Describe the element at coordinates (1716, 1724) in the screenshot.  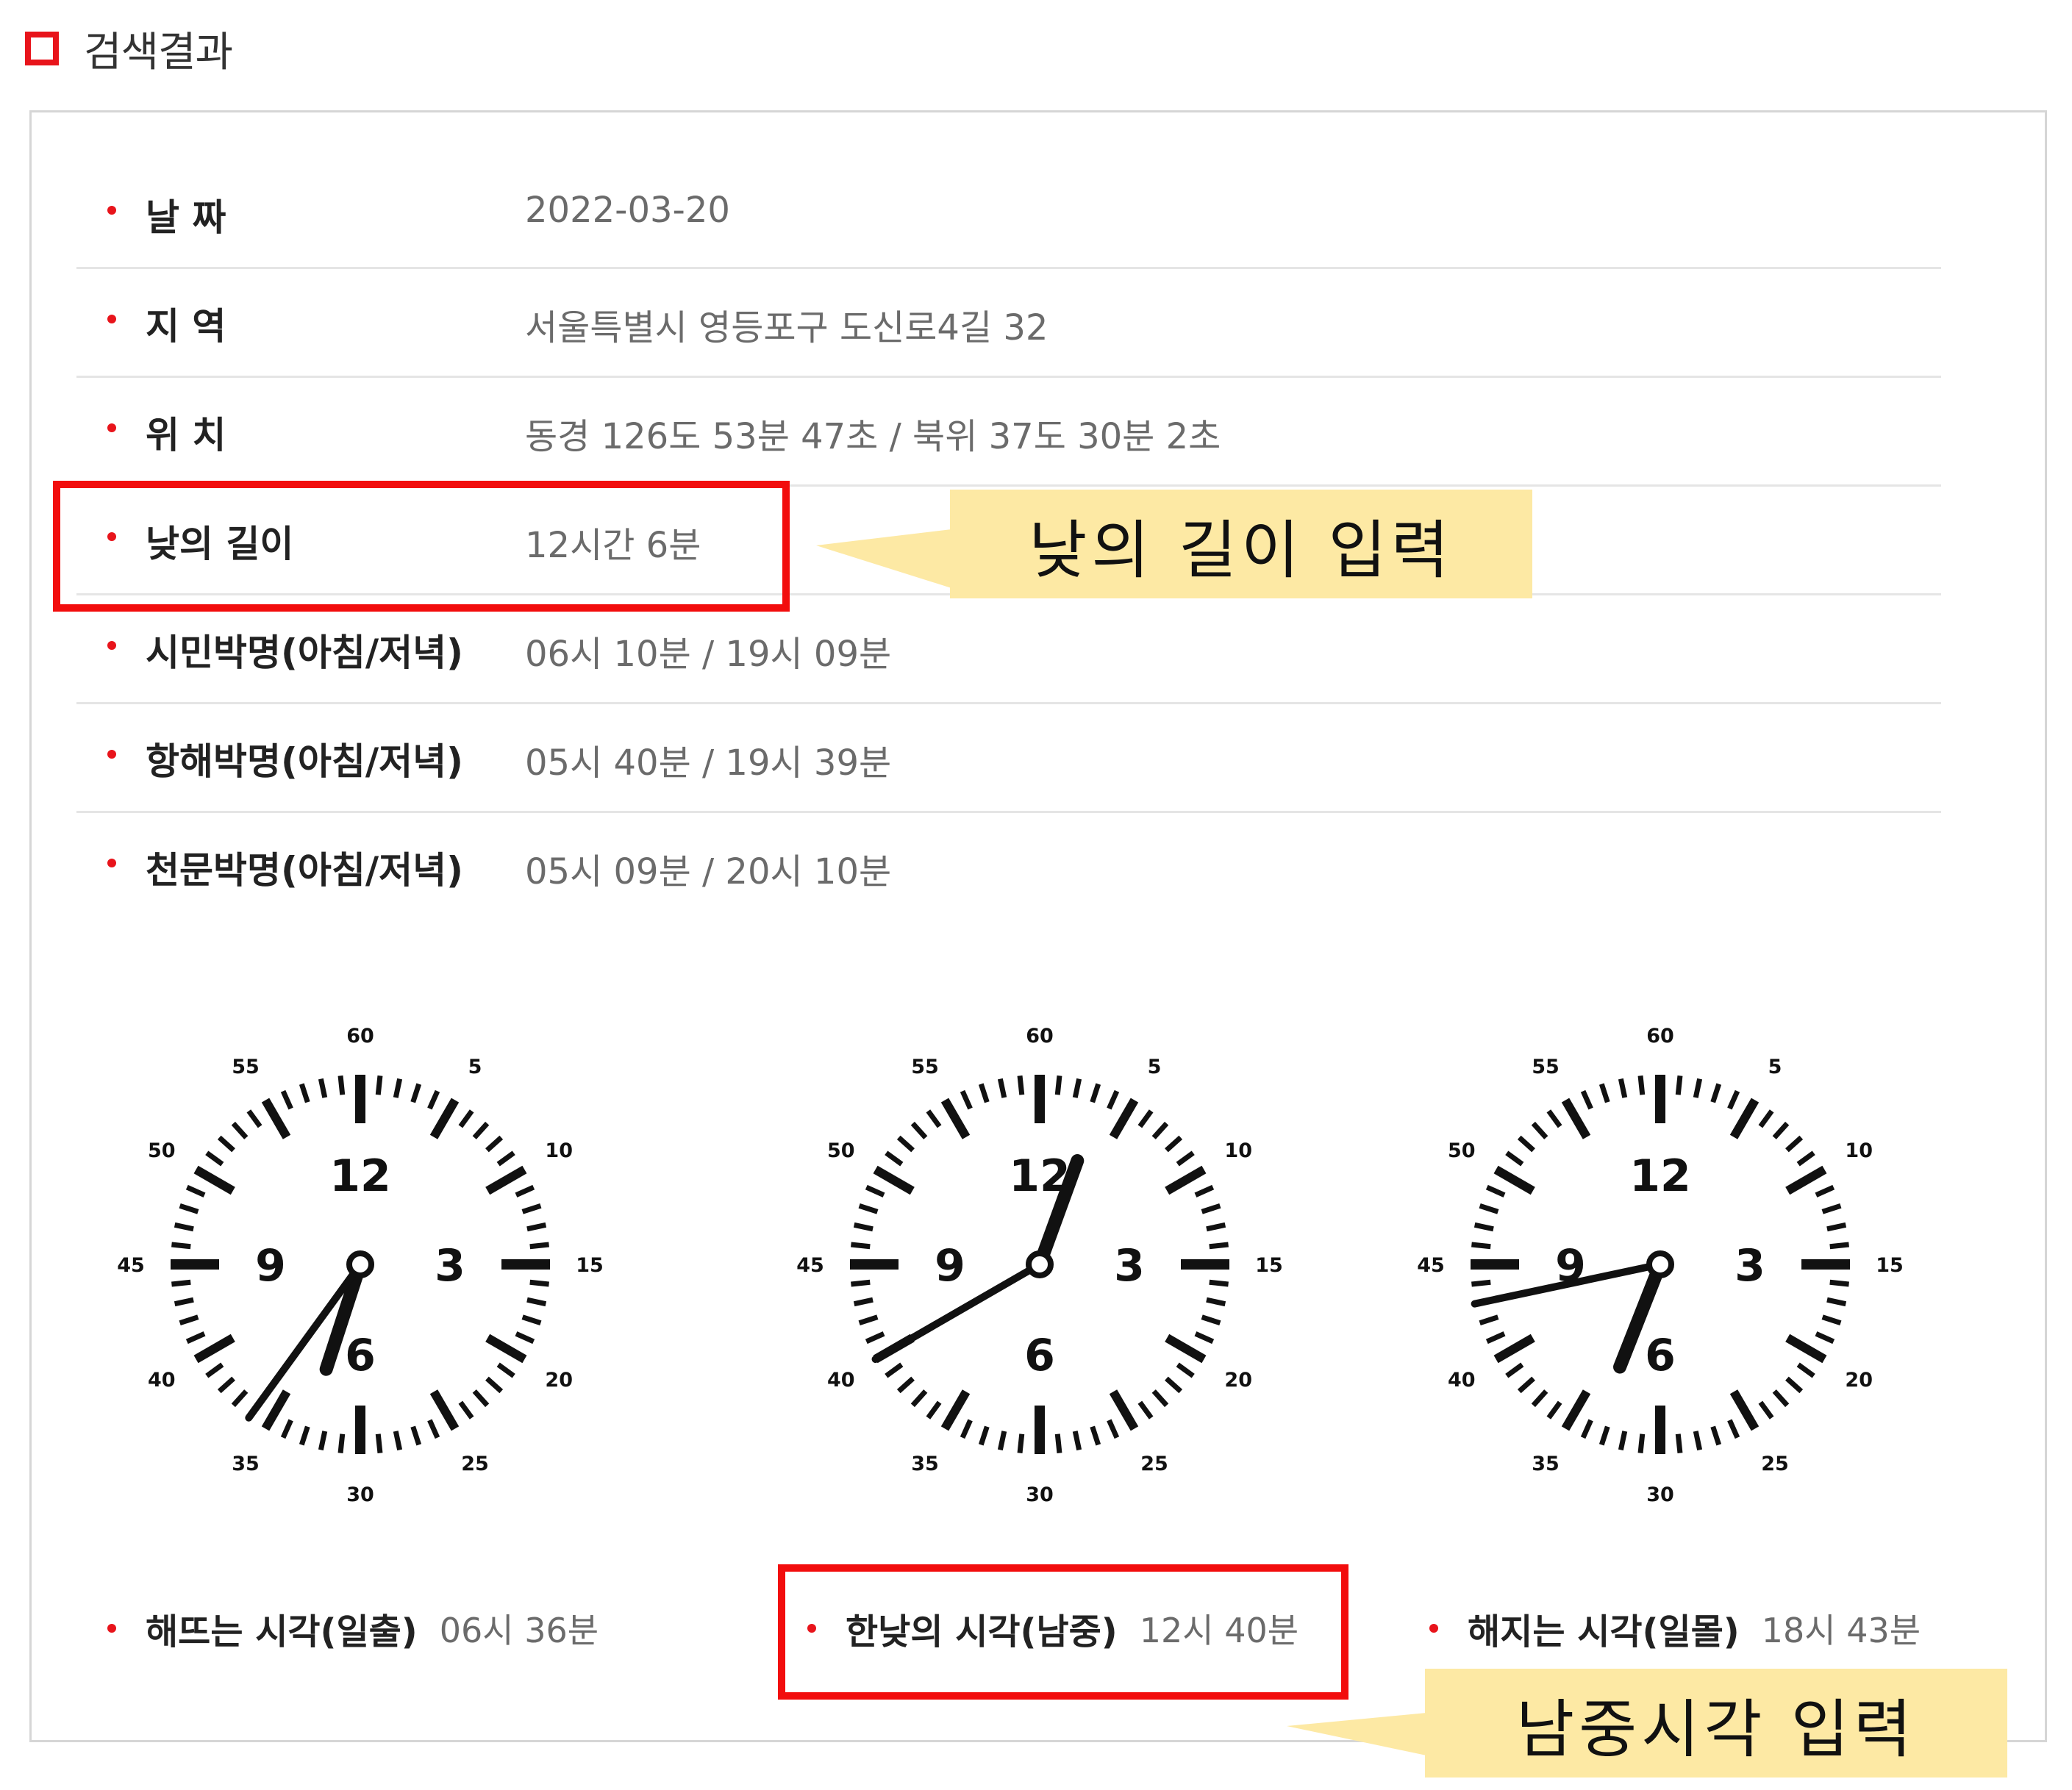
I see `transit-callout: 남중시각 입력` at that location.